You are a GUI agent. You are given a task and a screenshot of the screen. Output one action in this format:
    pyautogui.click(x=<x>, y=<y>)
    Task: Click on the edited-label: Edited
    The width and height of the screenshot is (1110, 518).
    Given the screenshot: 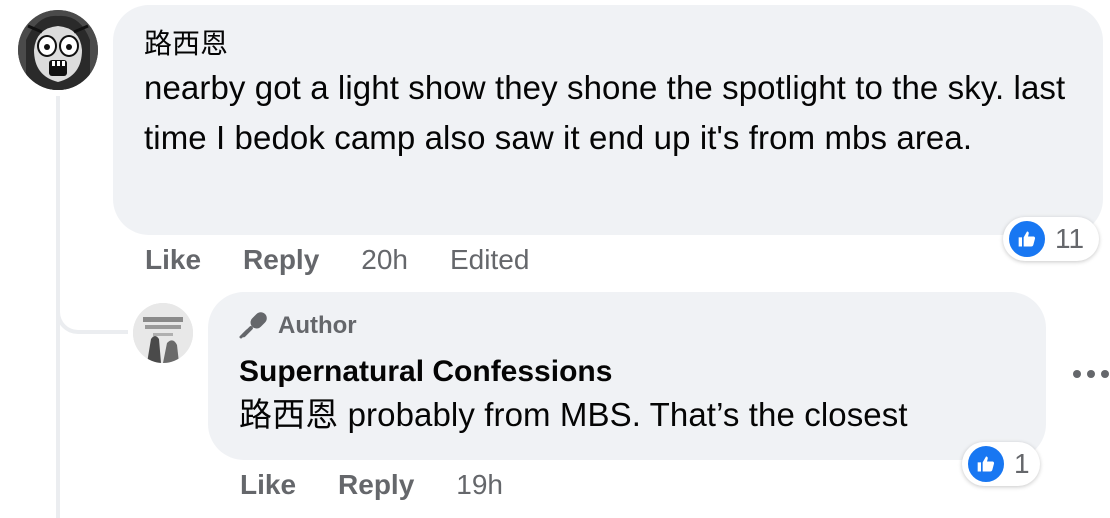 What is the action you would take?
    pyautogui.click(x=490, y=259)
    